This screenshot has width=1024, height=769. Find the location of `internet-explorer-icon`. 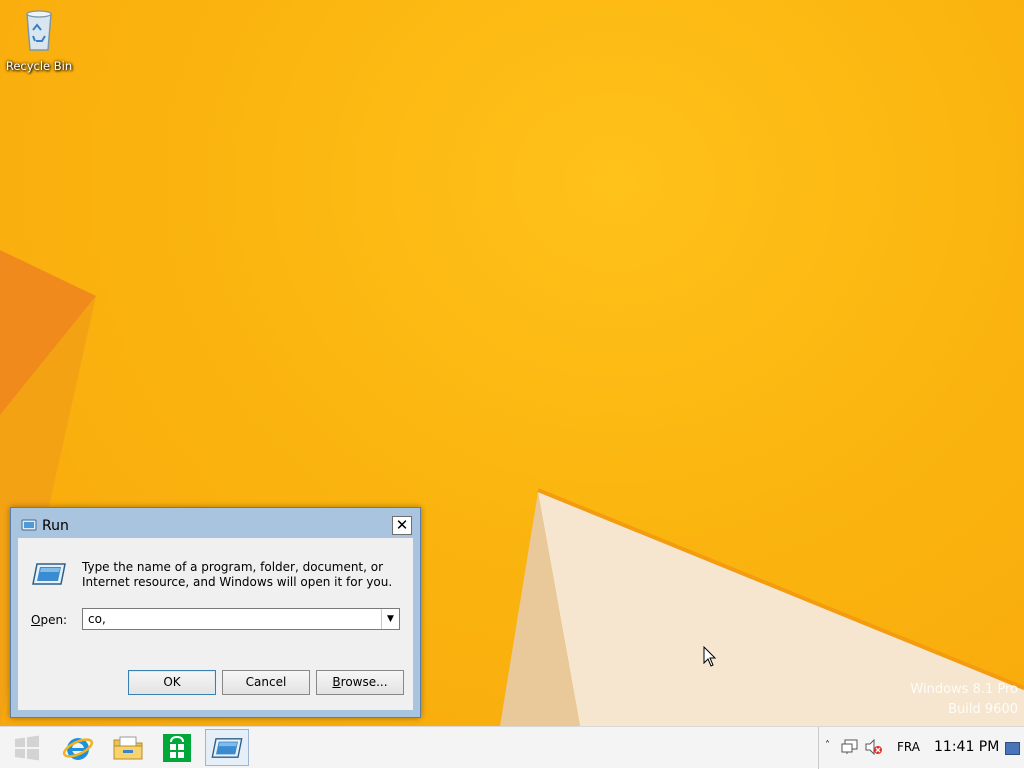

internet-explorer-icon is located at coordinates (78, 748).